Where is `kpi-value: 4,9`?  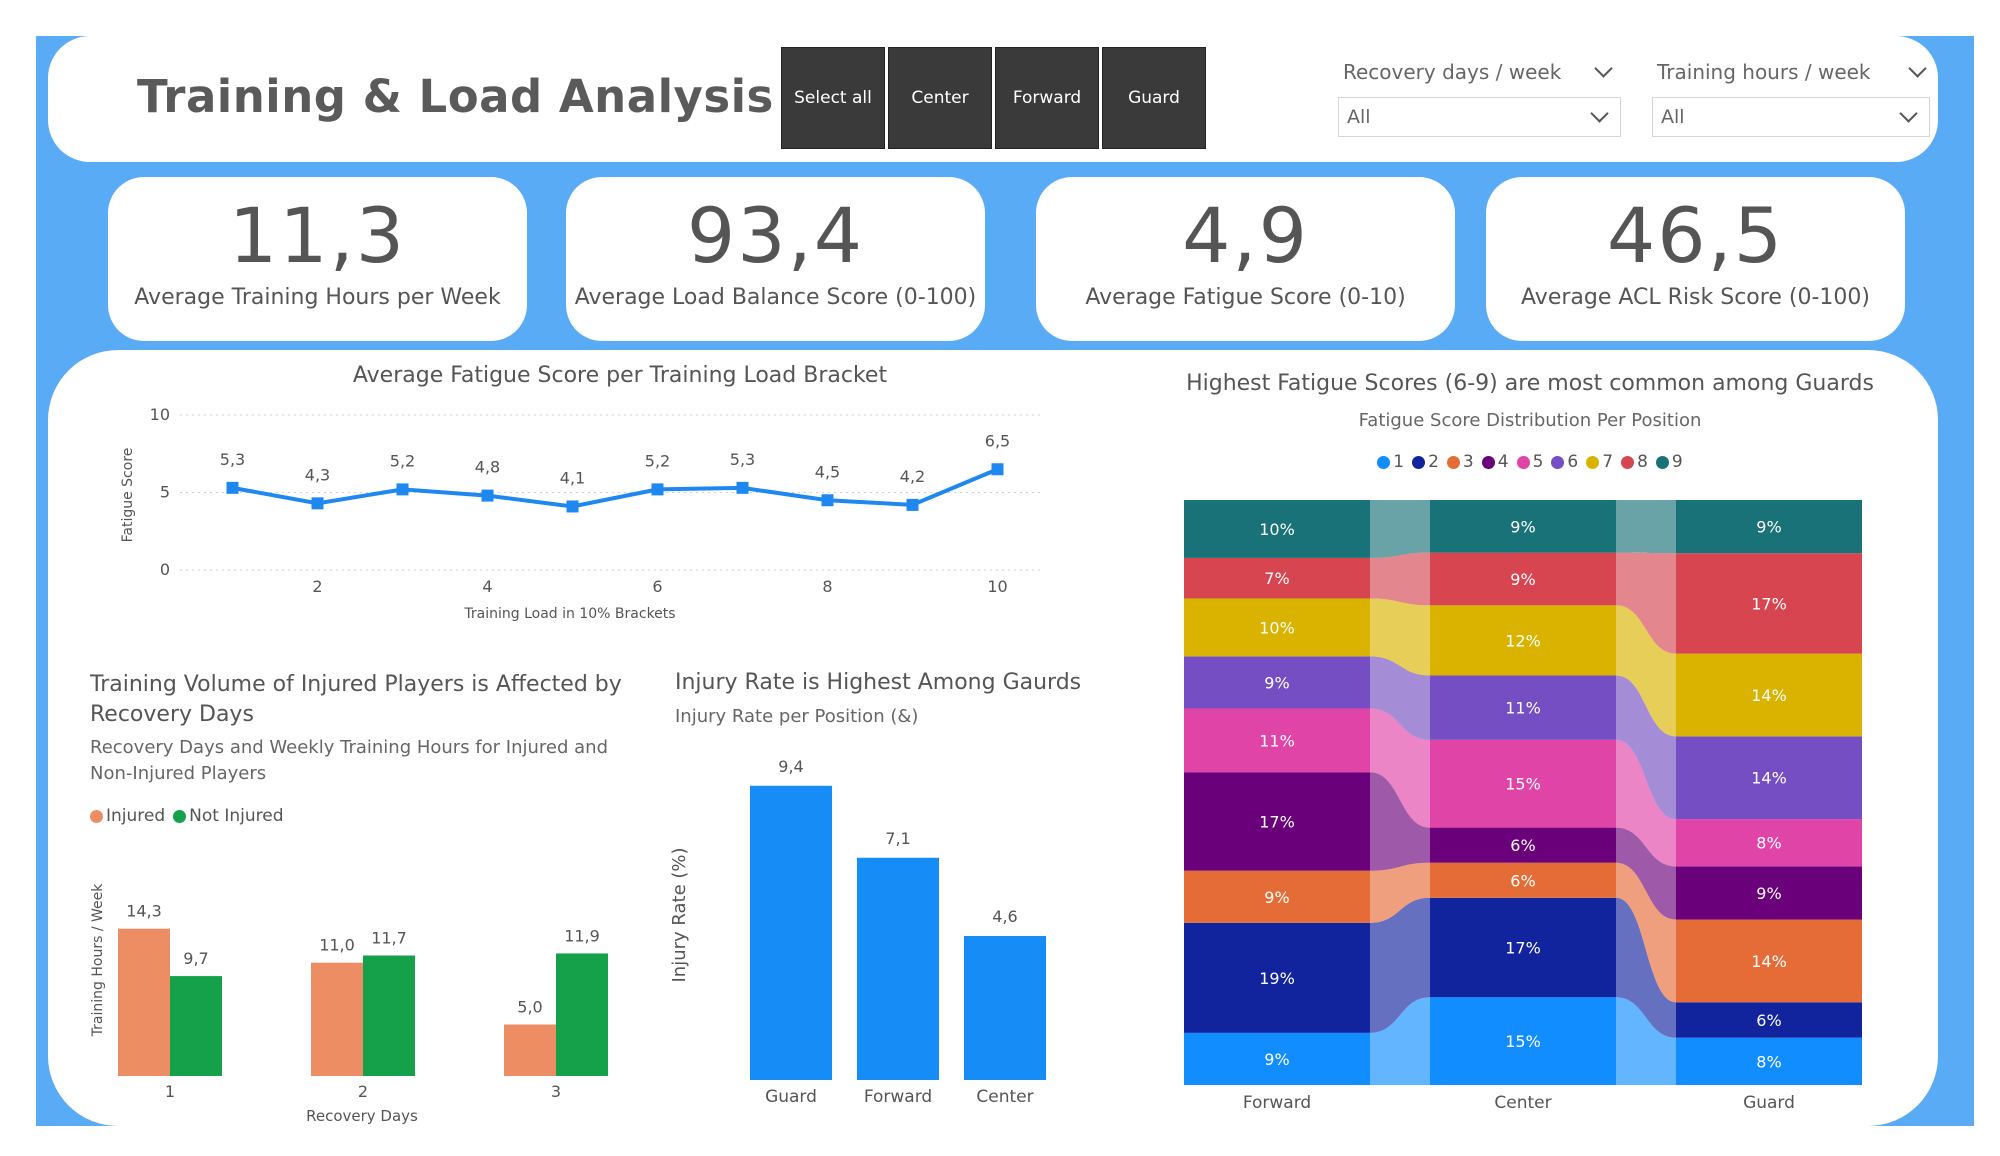
kpi-value: 4,9 is located at coordinates (1245, 235).